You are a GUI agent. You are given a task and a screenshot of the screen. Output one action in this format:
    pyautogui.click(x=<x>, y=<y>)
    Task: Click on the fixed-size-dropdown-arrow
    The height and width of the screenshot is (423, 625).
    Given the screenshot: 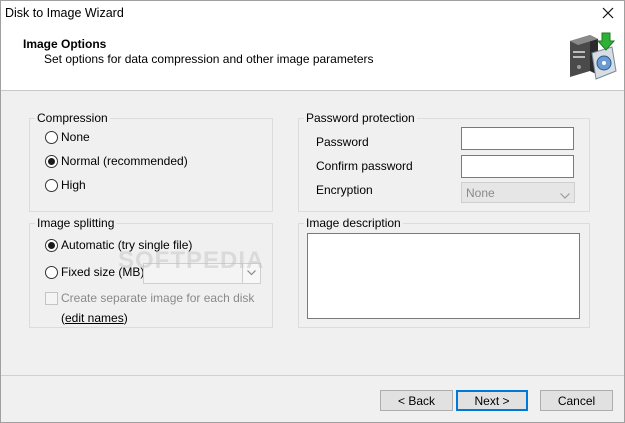 What is the action you would take?
    pyautogui.click(x=251, y=273)
    